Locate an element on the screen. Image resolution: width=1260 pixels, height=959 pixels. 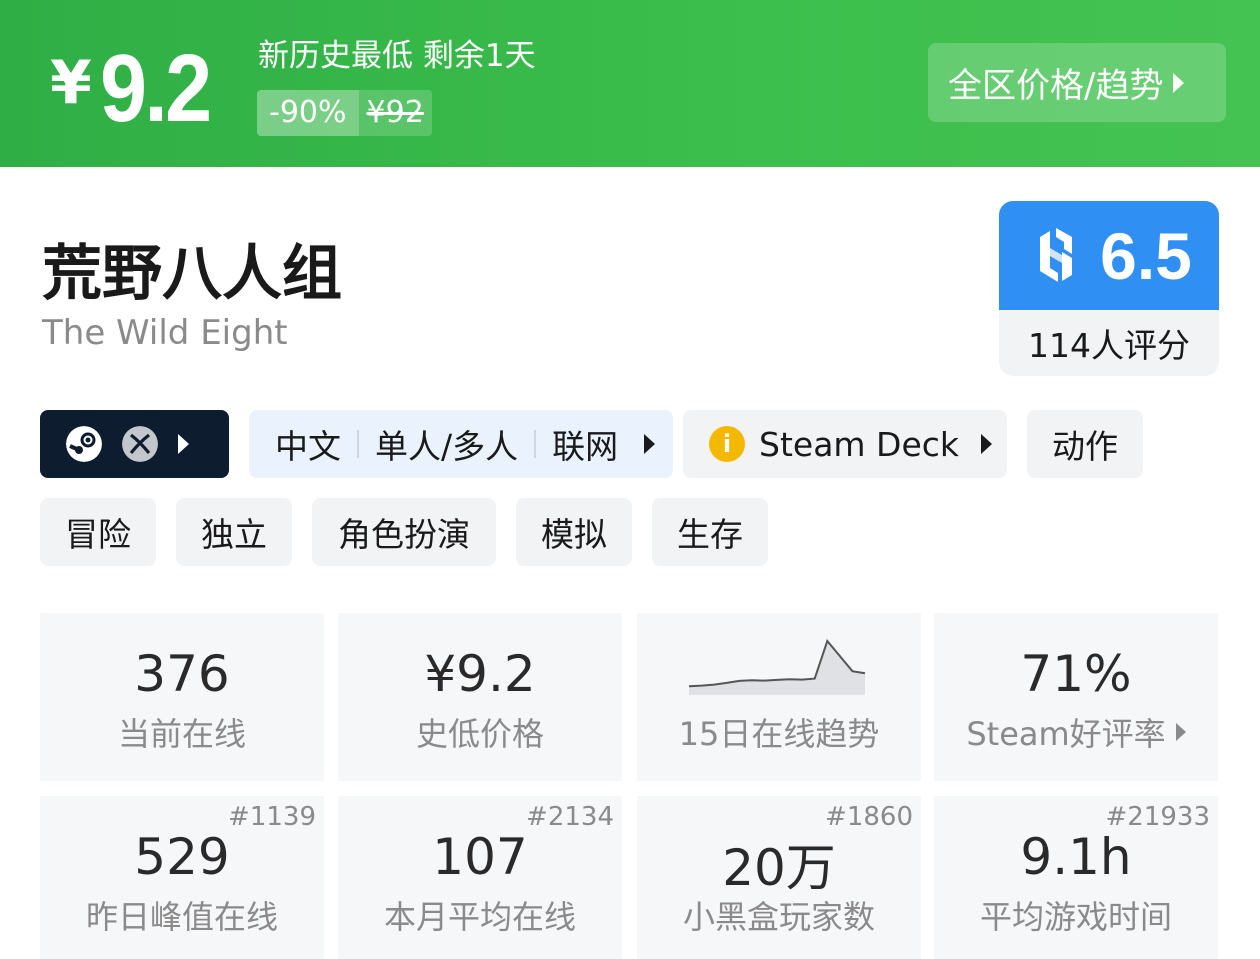
steam-deck-button: i Steam Deck is located at coordinates (845, 444).